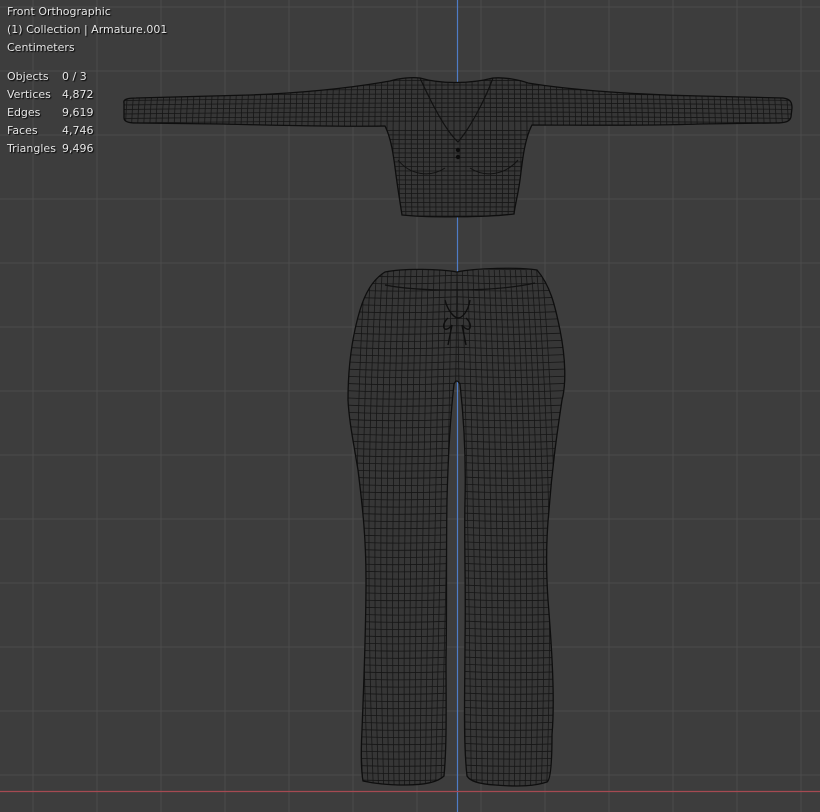 The height and width of the screenshot is (812, 820). Describe the element at coordinates (59, 11) in the screenshot. I see `view-name: Front Orthographic` at that location.